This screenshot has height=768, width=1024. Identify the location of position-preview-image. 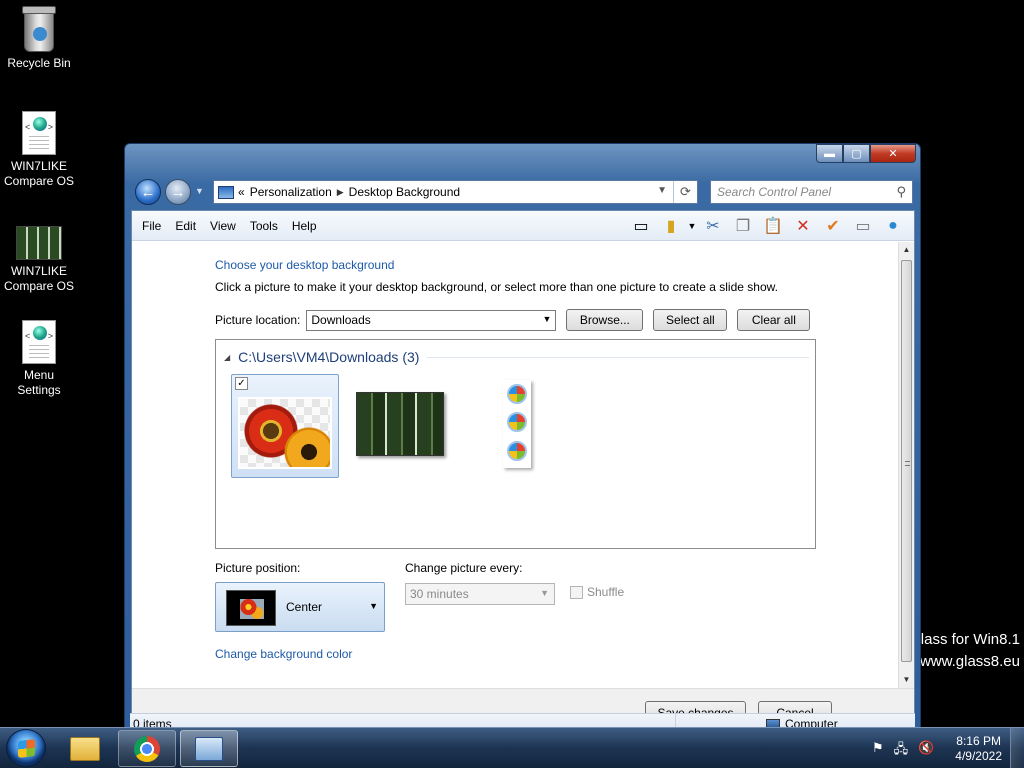
(251, 608).